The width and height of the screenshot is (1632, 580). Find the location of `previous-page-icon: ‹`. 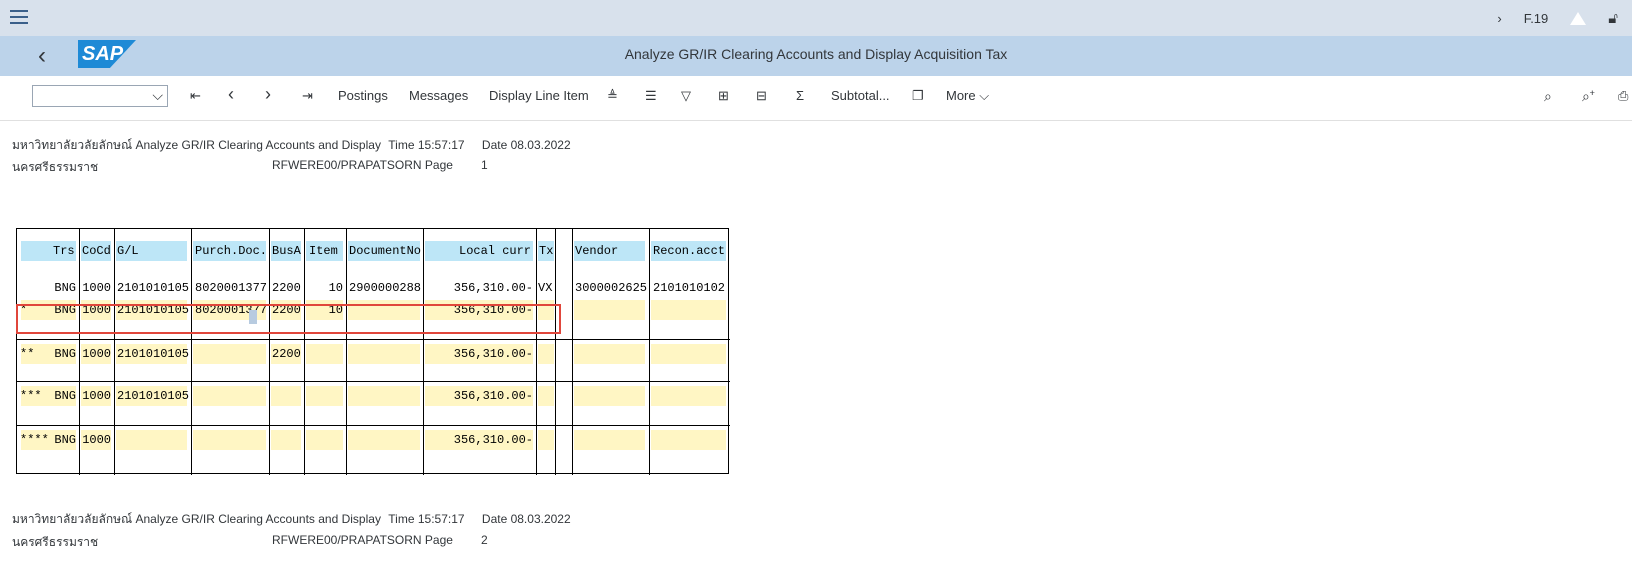

previous-page-icon: ‹ is located at coordinates (231, 94).